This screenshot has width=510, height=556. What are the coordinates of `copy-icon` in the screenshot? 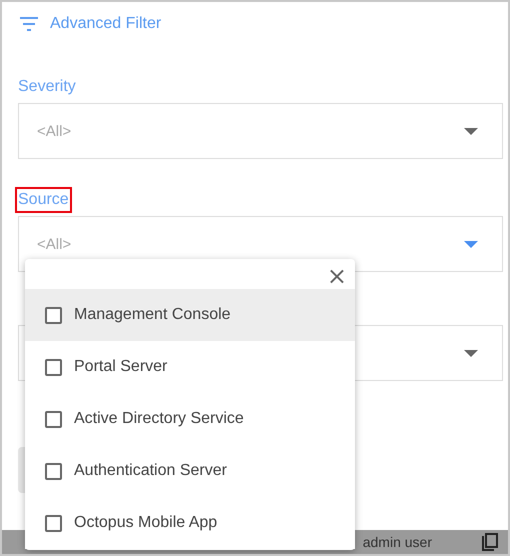 It's located at (490, 542).